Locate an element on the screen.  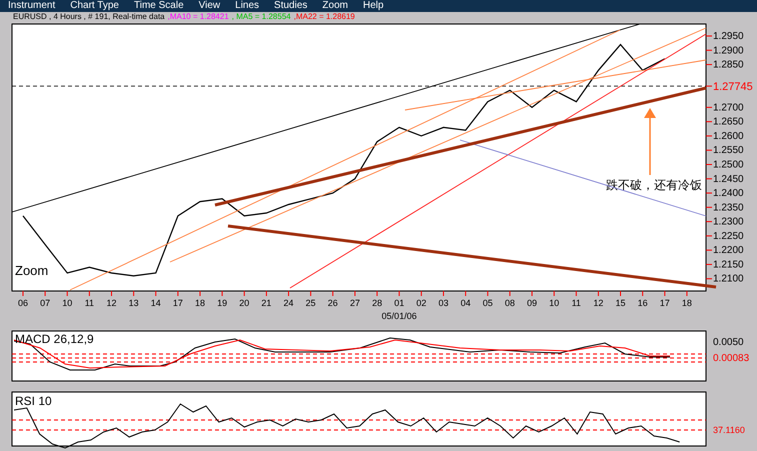
menu-item: Instrument is located at coordinates (32, 6).